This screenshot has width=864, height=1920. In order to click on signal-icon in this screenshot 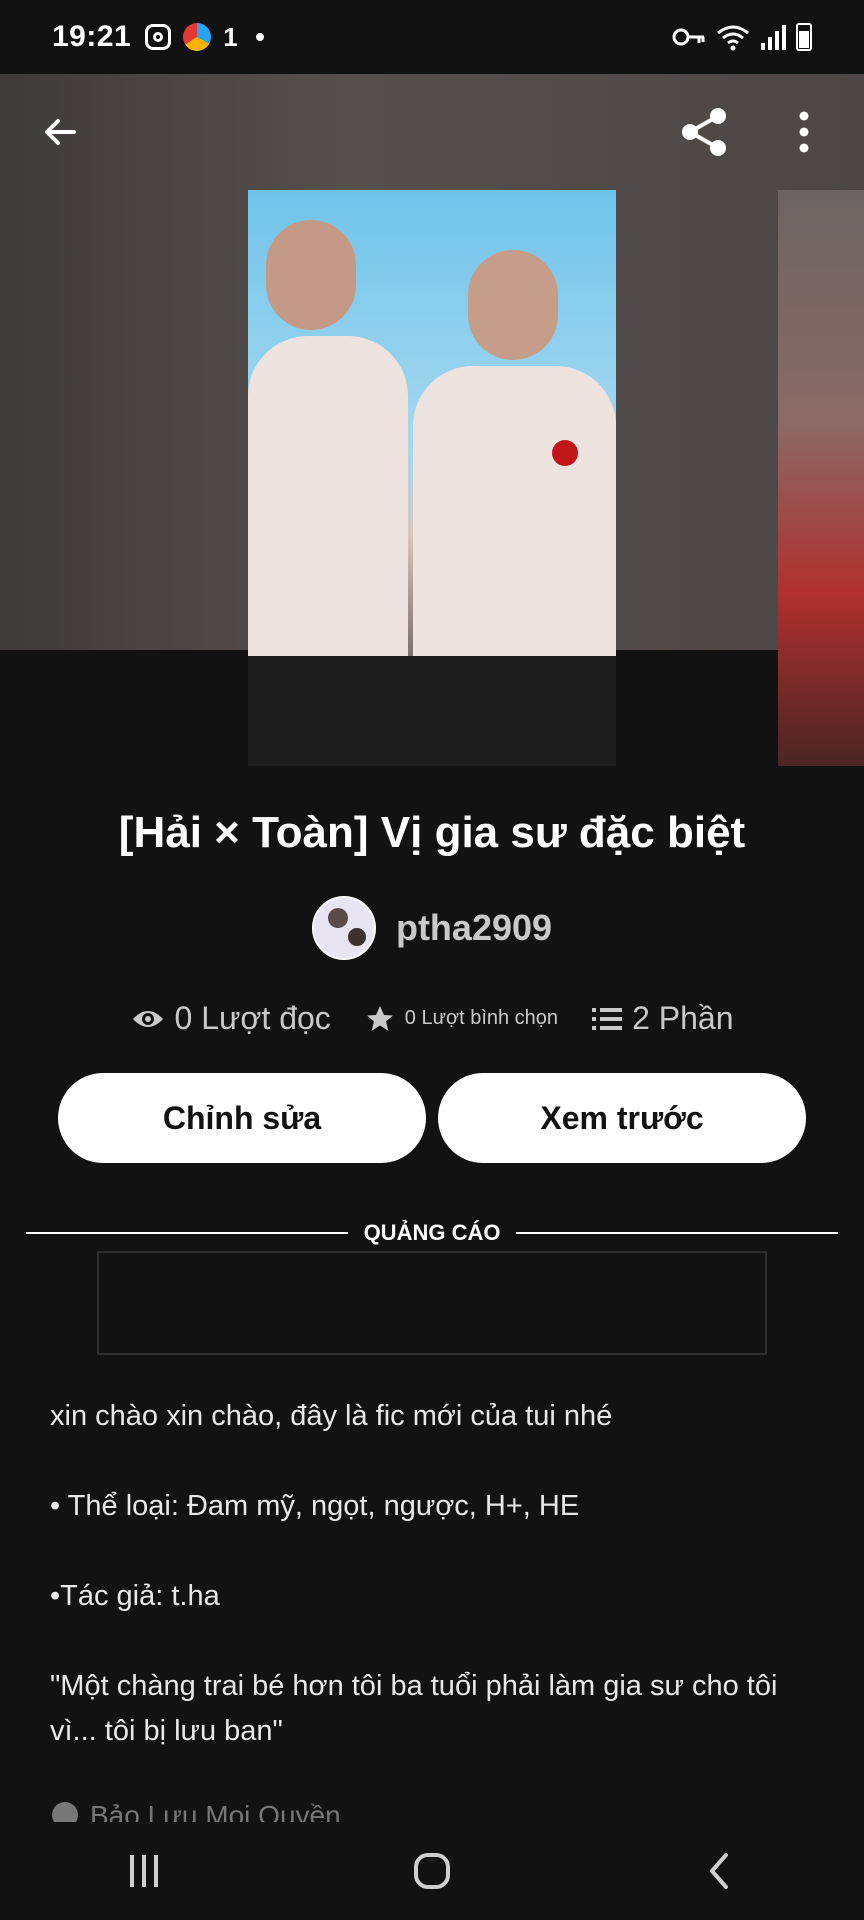, I will do `click(773, 37)`.